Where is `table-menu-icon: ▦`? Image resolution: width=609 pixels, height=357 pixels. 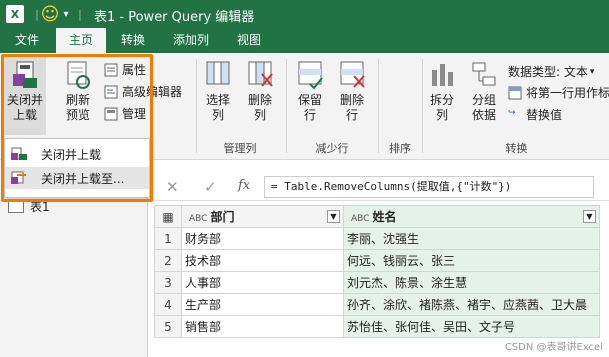
table-menu-icon: ▦ is located at coordinates (168, 216).